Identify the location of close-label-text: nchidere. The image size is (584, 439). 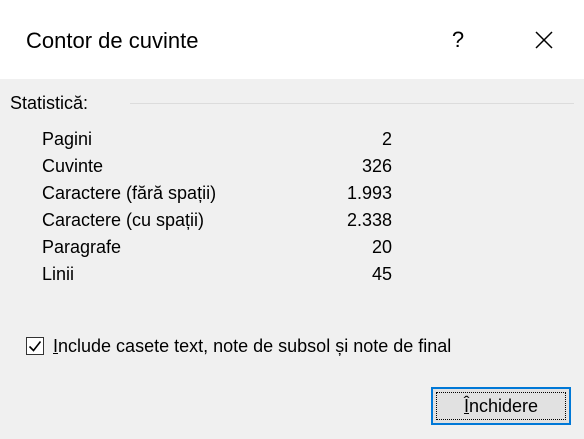
(503, 406).